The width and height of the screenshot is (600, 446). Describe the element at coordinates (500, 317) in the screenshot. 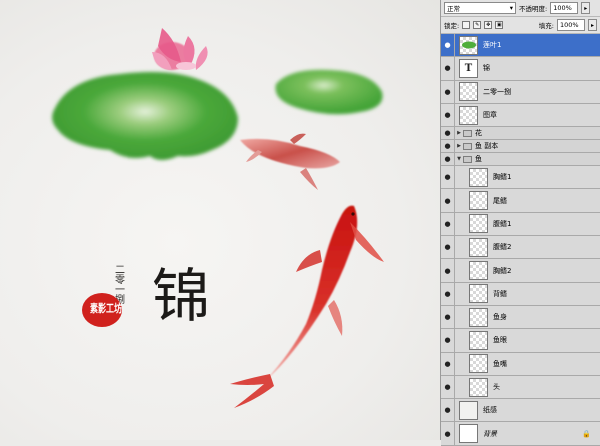

I see `layer-name: 鱼身` at that location.